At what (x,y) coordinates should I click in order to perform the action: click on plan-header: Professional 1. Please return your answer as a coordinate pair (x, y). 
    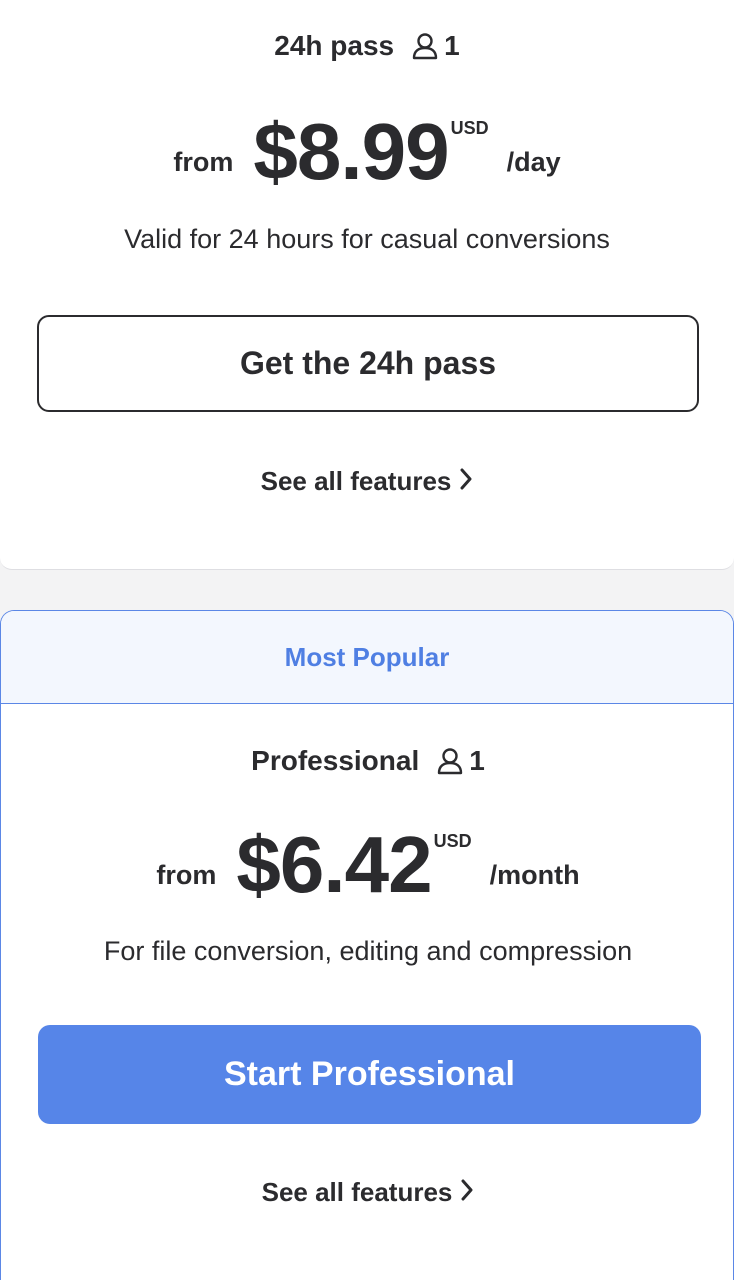
    Looking at the image, I should click on (367, 761).